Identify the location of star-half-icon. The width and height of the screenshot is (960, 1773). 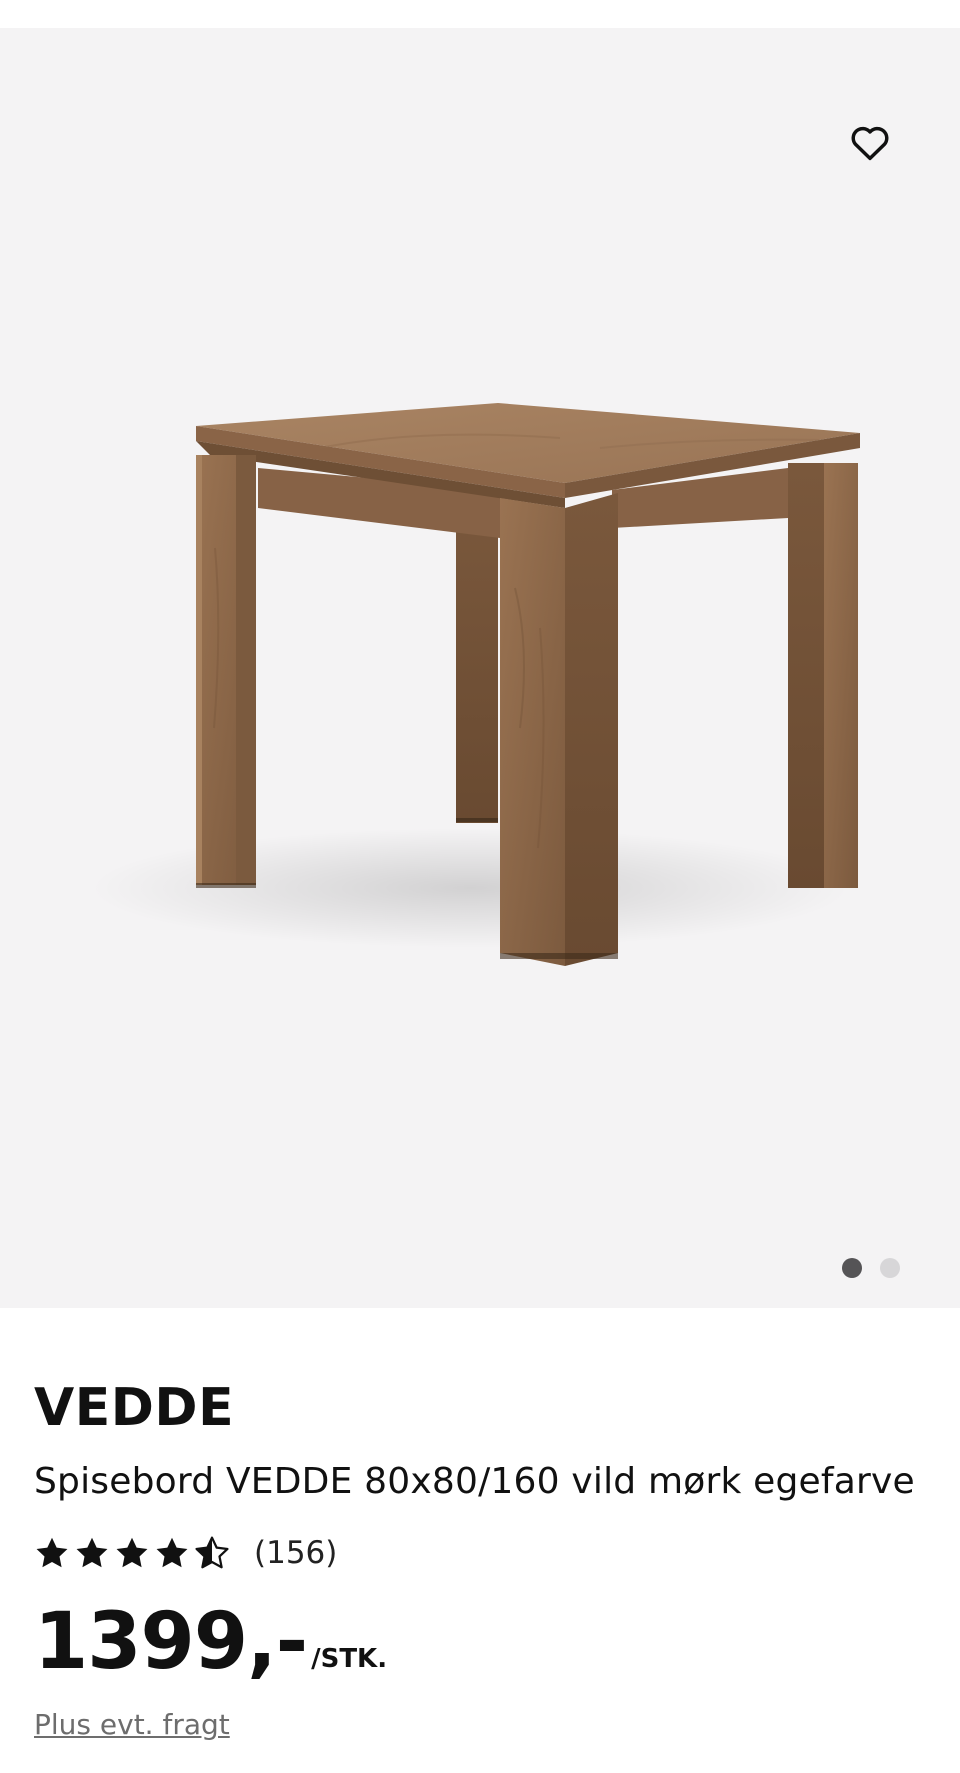
(212, 1552).